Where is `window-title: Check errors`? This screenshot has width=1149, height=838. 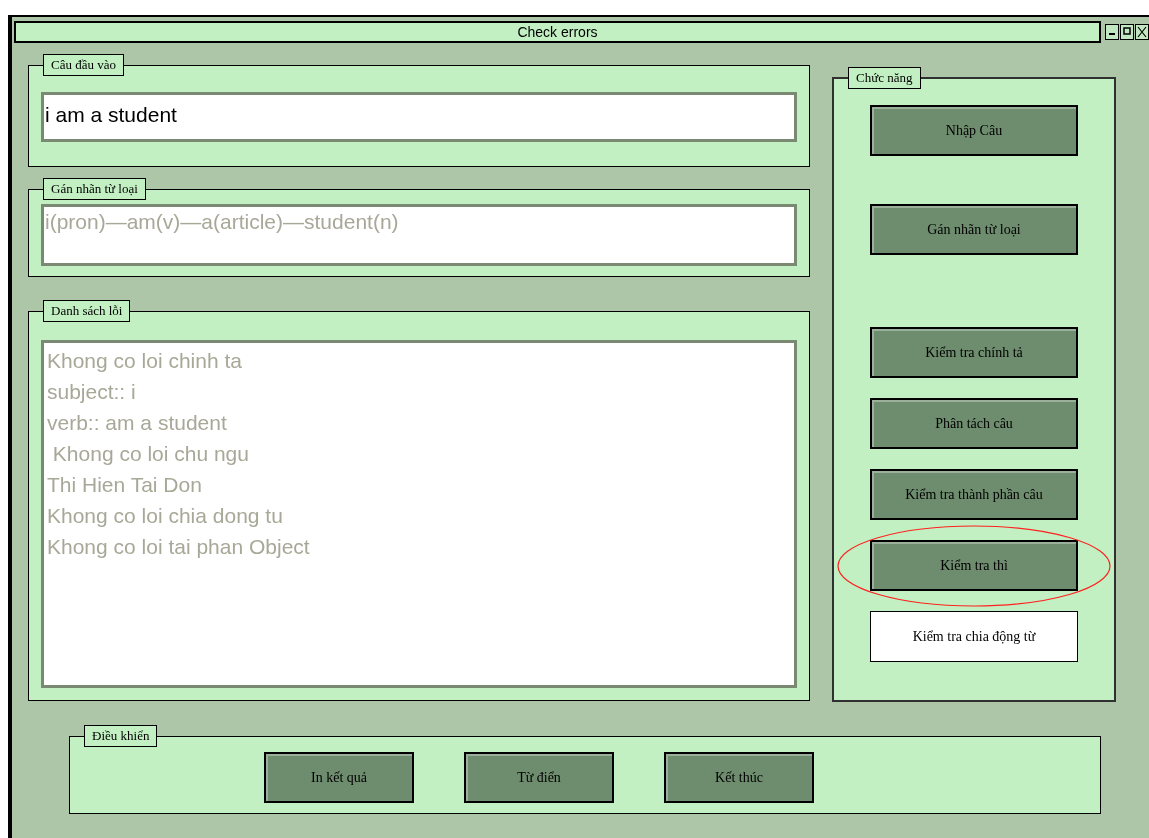
window-title: Check errors is located at coordinates (557, 32).